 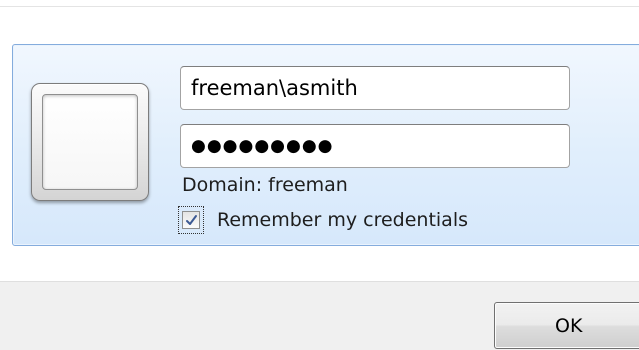 What do you see at coordinates (262, 146) in the screenshot?
I see `password-mask: ●●●●●●●●●` at bounding box center [262, 146].